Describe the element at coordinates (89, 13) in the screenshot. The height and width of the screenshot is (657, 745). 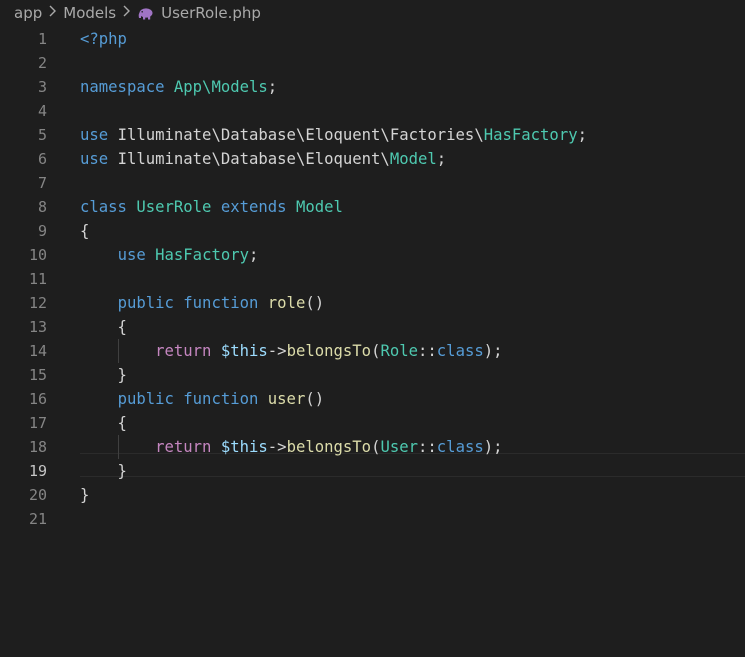
I see `breadcrumb-item-models: Models` at that location.